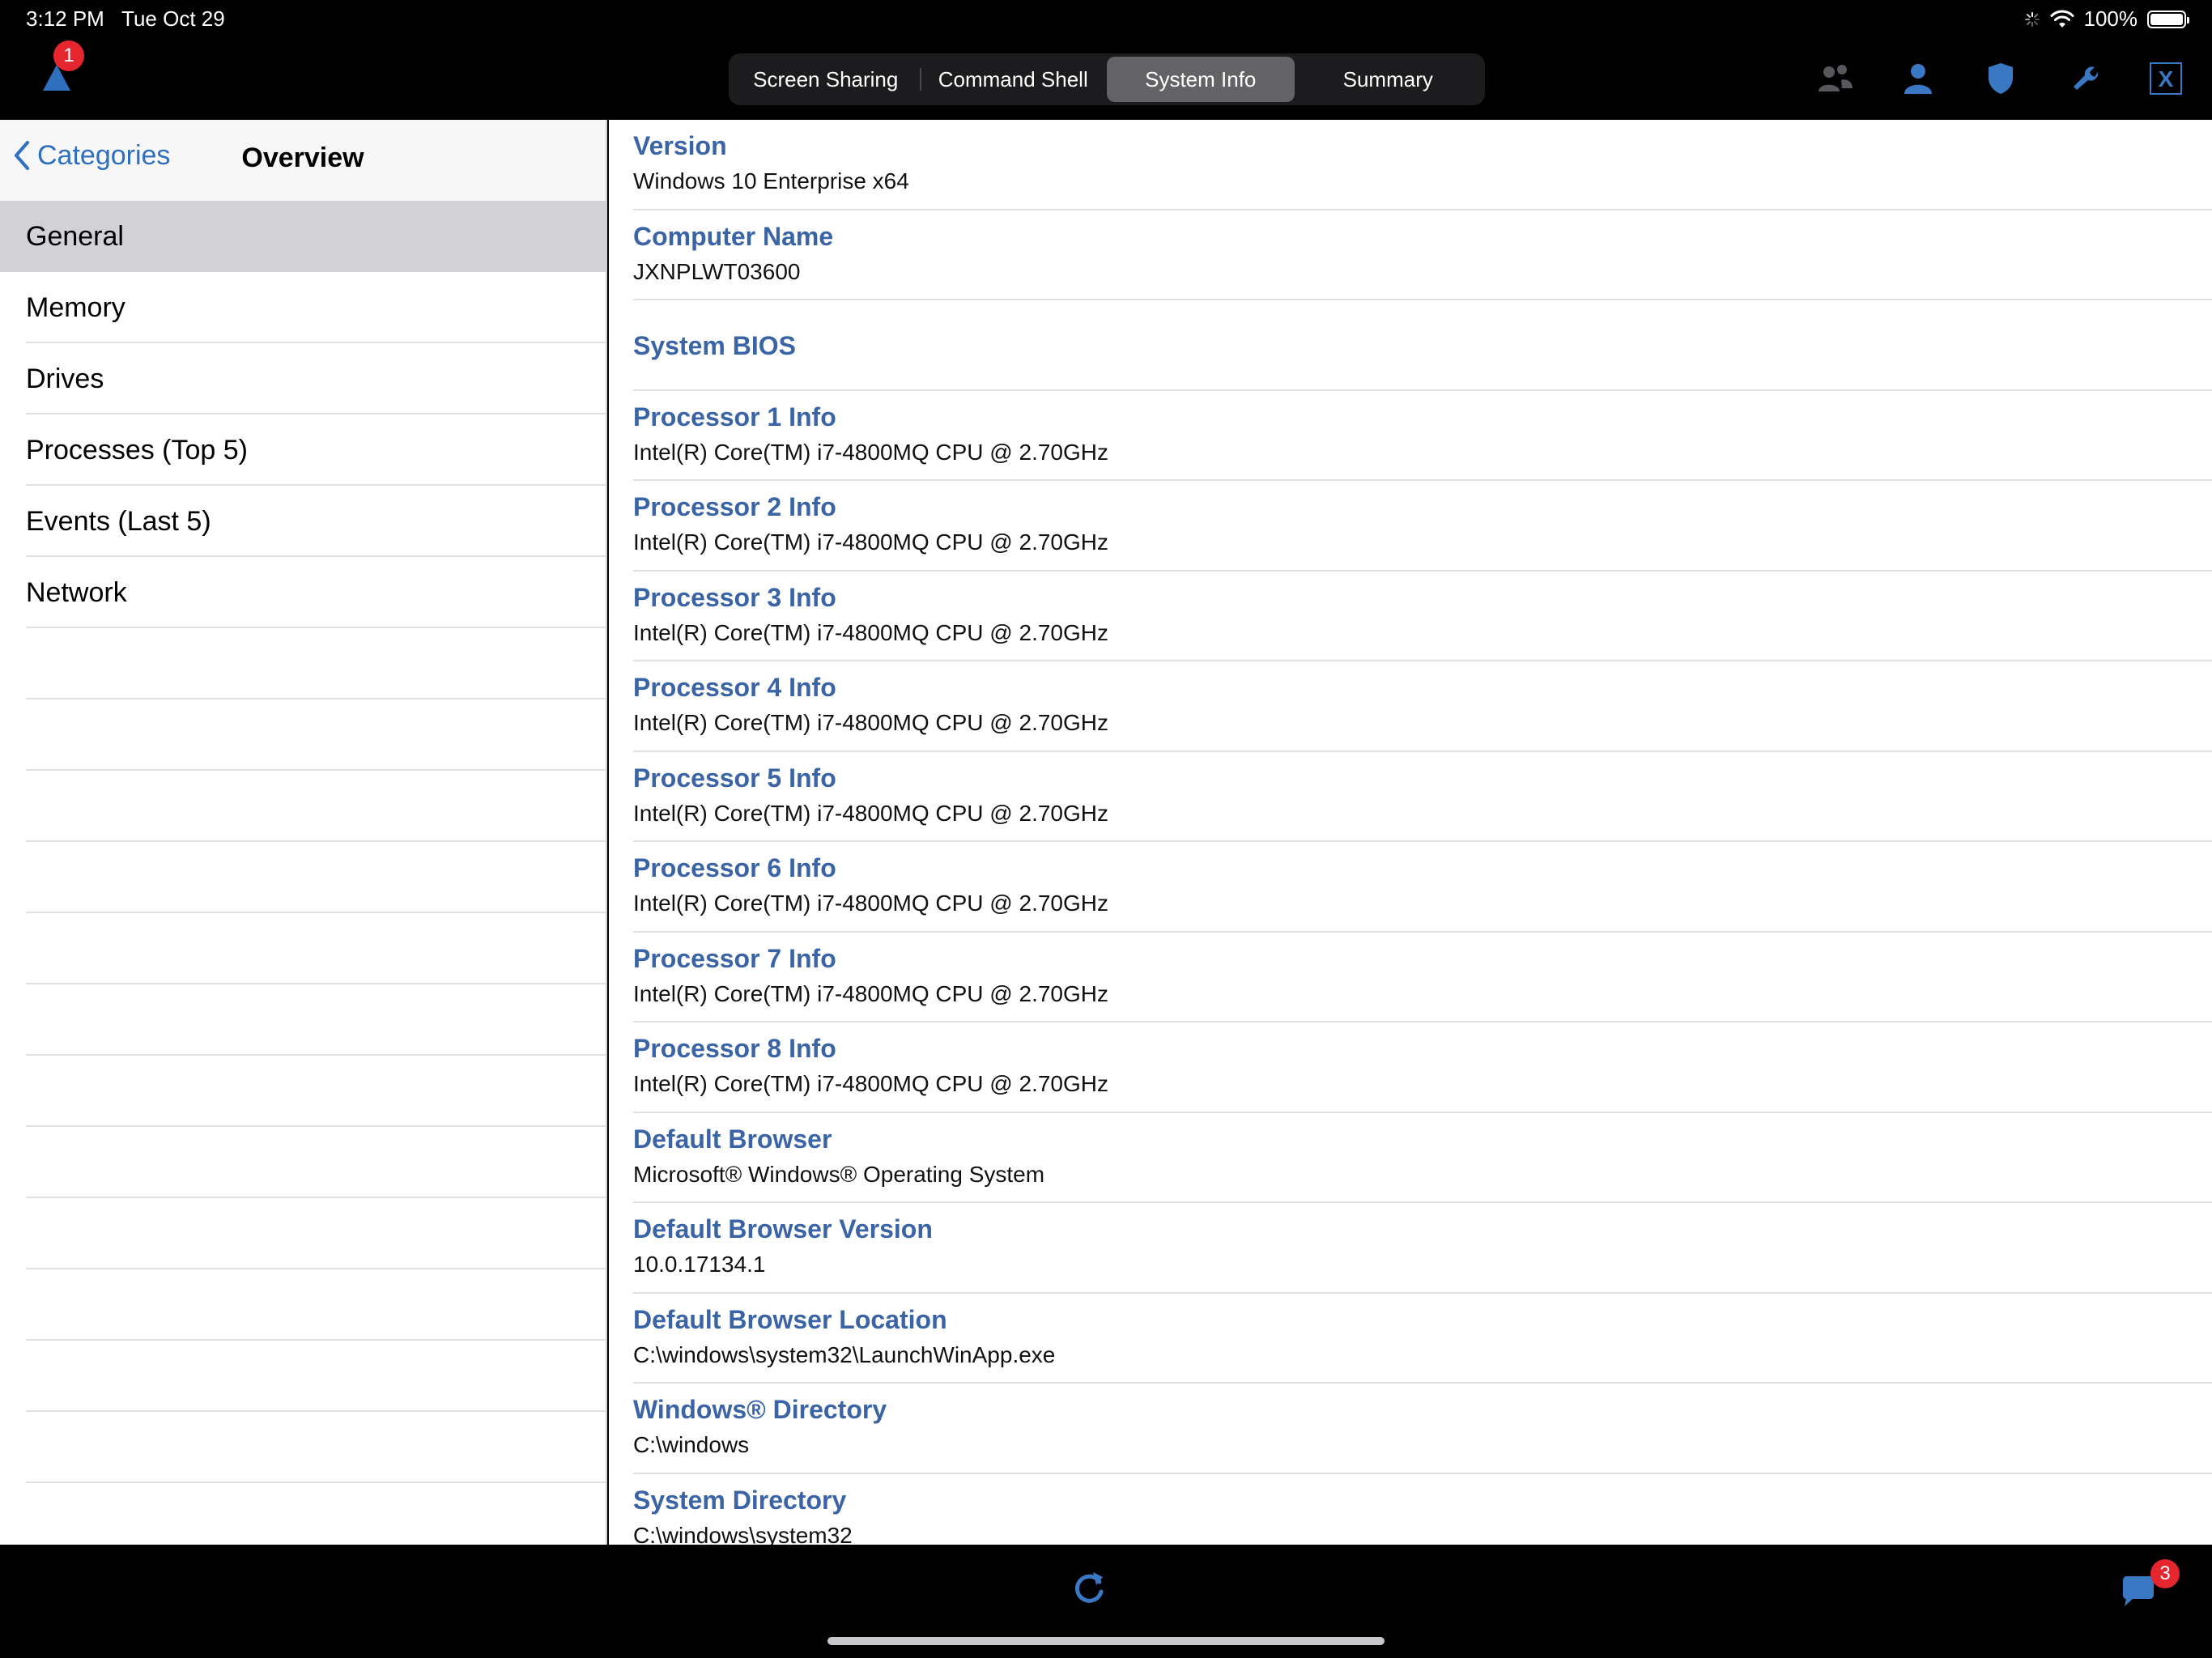 This screenshot has height=1658, width=2212. What do you see at coordinates (303, 307) in the screenshot?
I see `sidebar-item-memory: Memory` at bounding box center [303, 307].